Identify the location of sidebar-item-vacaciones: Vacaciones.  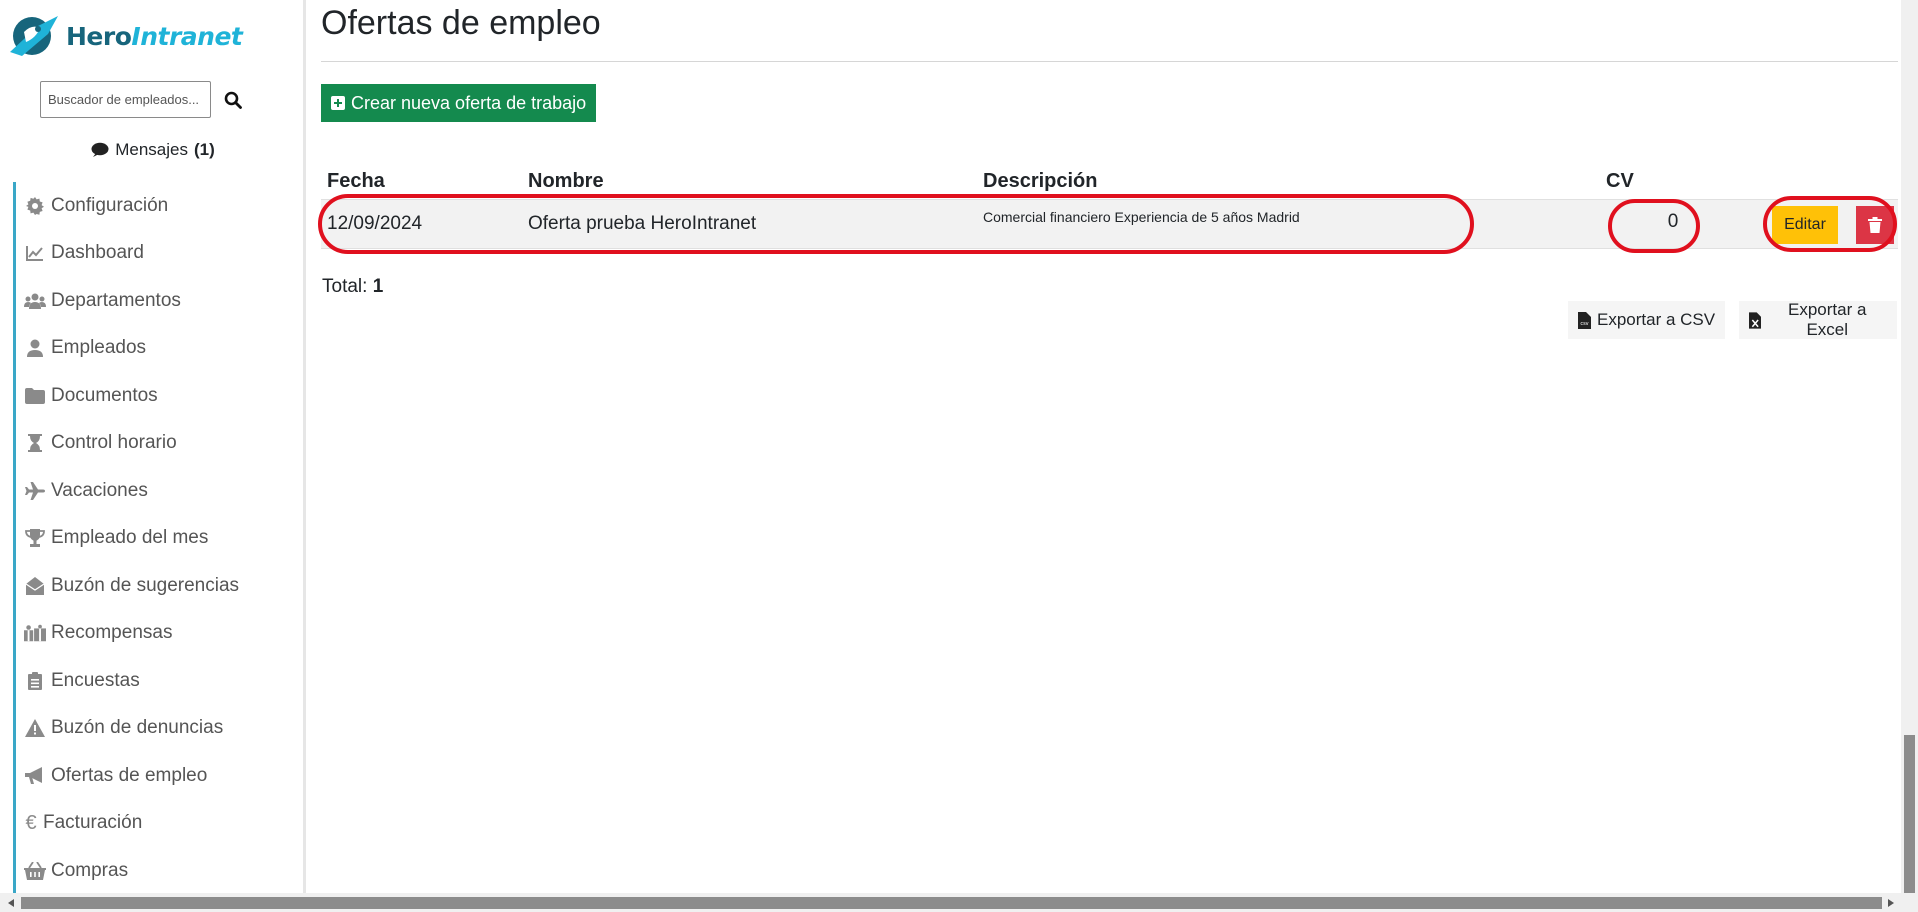
(159, 491).